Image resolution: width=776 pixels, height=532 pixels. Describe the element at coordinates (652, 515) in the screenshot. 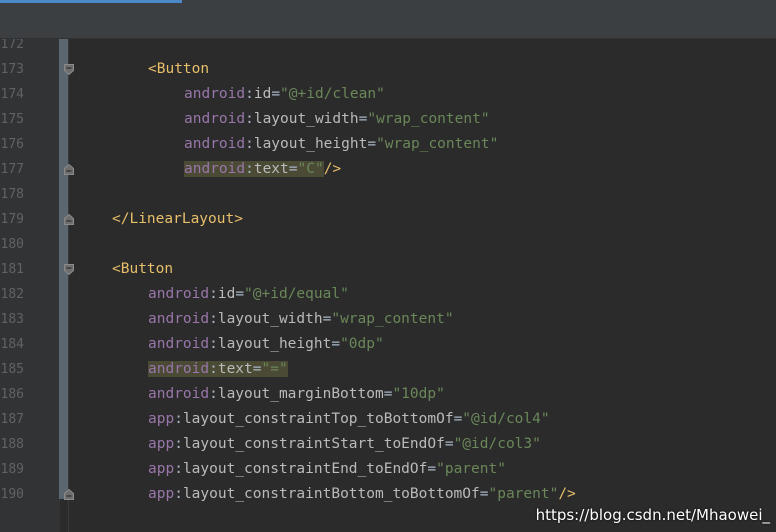

I see `watermark: https://blog.csdn.net/Mhaowei_` at that location.